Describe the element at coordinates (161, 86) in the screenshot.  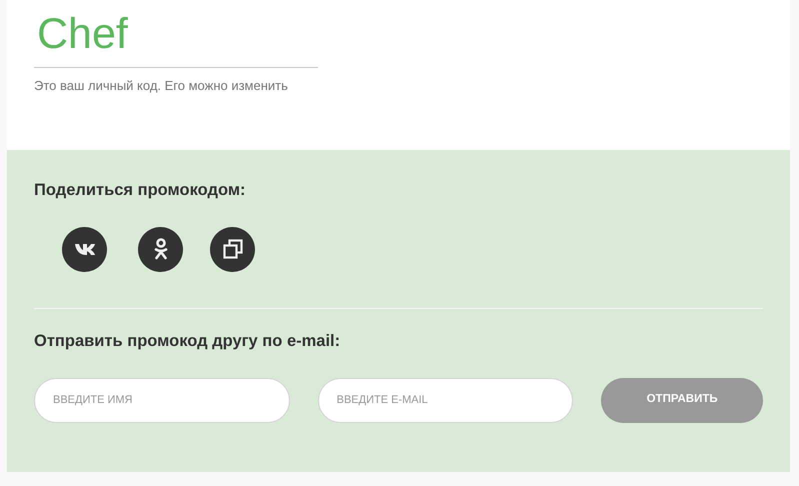
I see `promo-caption: Это ваш личный код. Его можно изменить` at that location.